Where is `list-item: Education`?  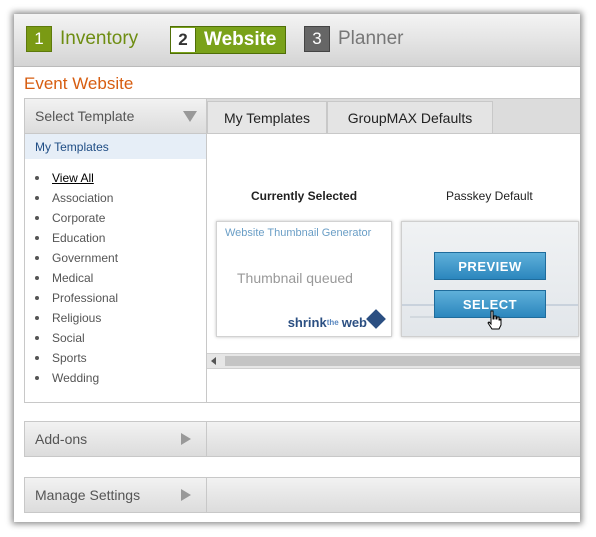
list-item: Education is located at coordinates (121, 238).